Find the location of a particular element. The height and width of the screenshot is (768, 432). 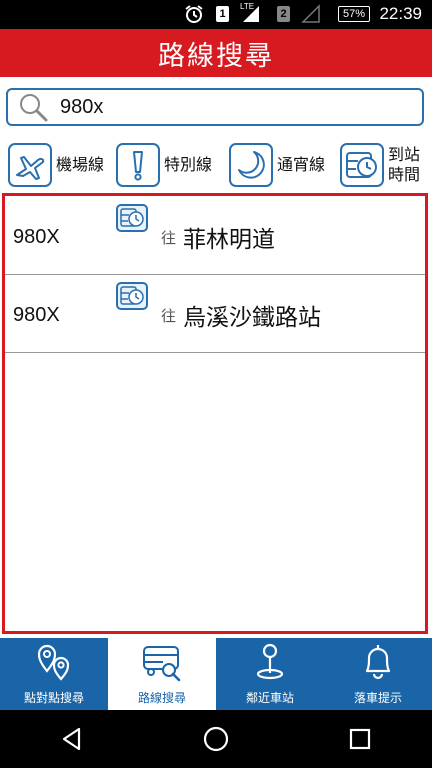

recents-button is located at coordinates (360, 739).